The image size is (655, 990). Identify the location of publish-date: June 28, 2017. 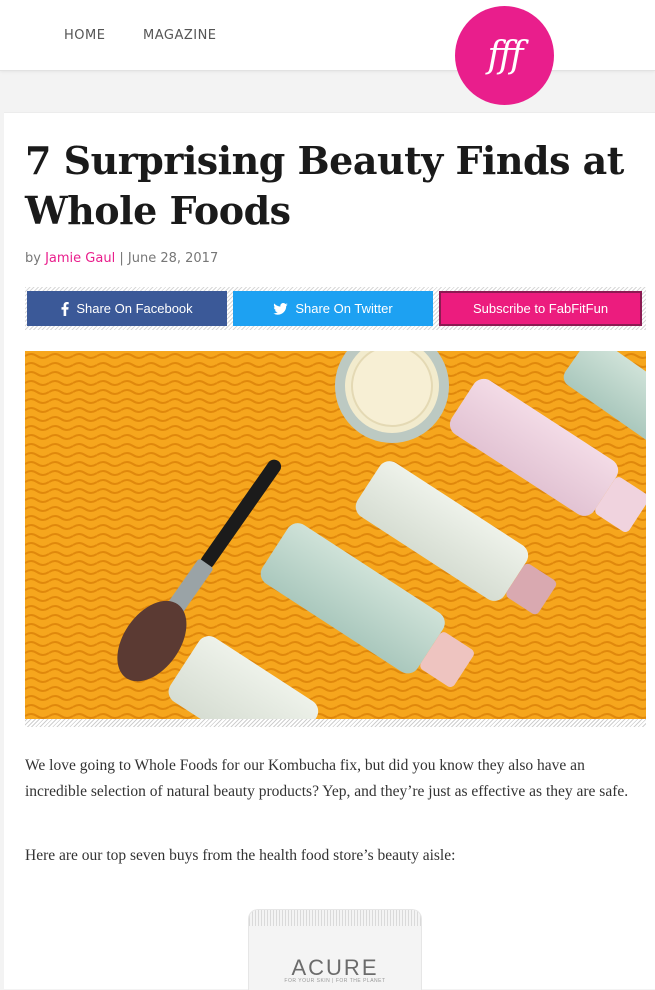
(173, 258).